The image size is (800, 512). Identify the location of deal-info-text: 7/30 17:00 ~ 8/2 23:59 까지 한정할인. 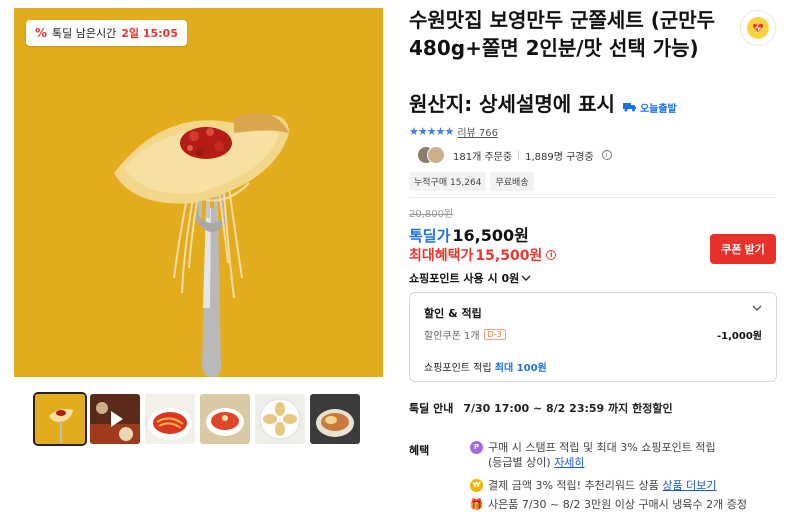
(568, 408).